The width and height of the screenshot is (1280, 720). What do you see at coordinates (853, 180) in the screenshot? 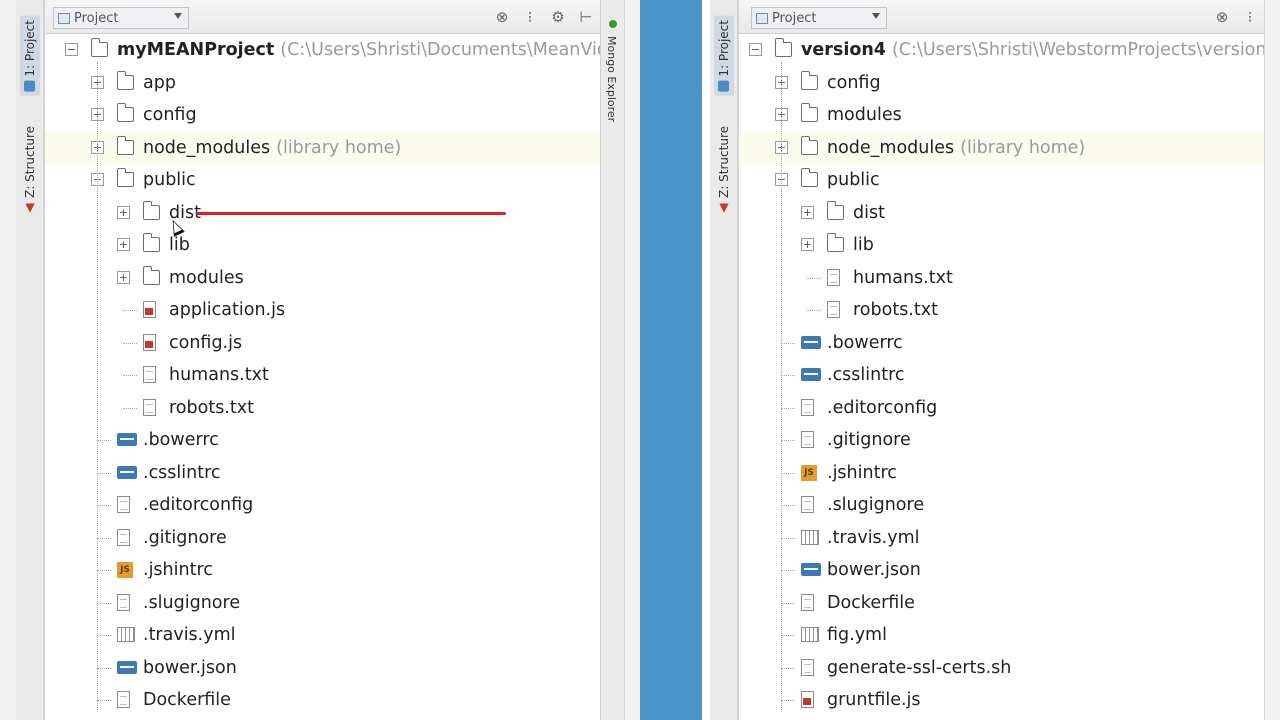
I see `item-name: public` at bounding box center [853, 180].